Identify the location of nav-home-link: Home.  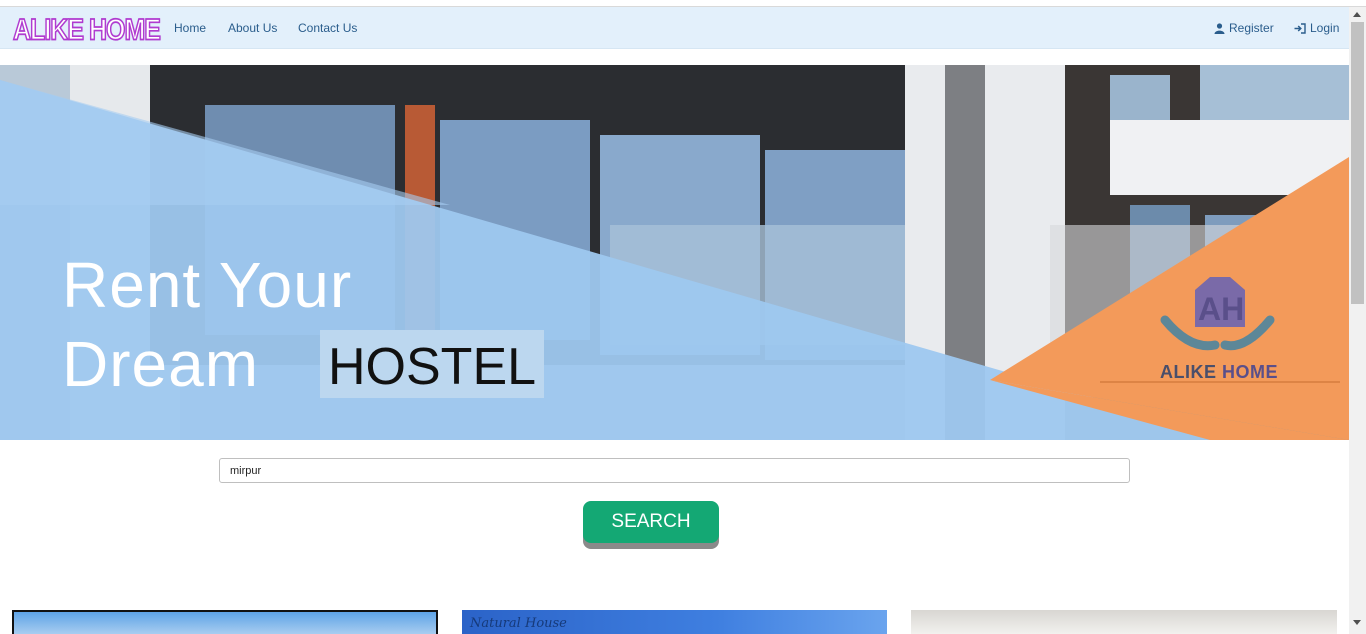
(190, 28).